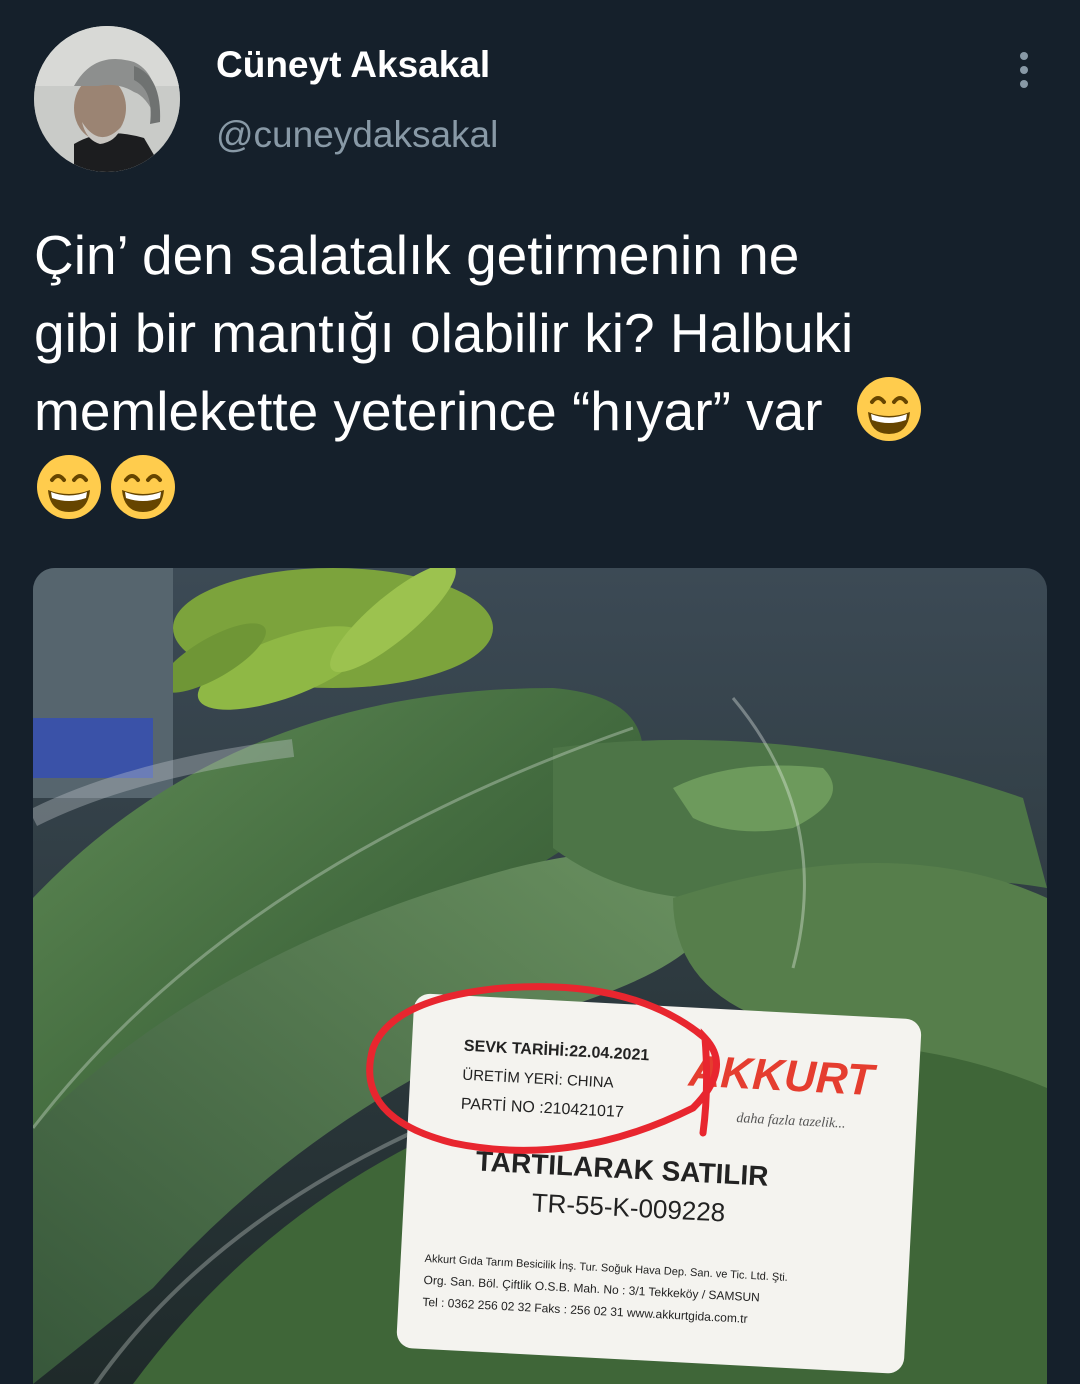  Describe the element at coordinates (539, 411) in the screenshot. I see `tweet-text-line: memlekette yeterince “hıyar” var` at that location.